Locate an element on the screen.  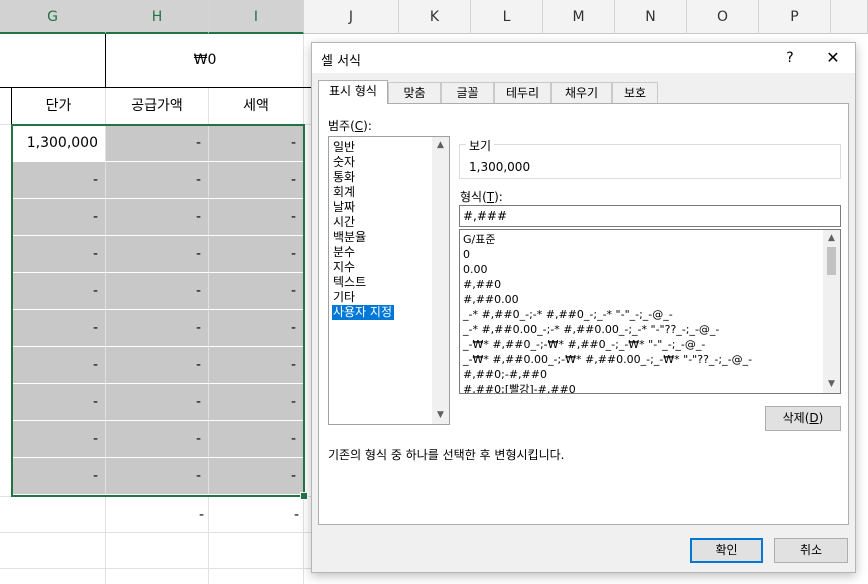
fill-handle is located at coordinates (304, 496).